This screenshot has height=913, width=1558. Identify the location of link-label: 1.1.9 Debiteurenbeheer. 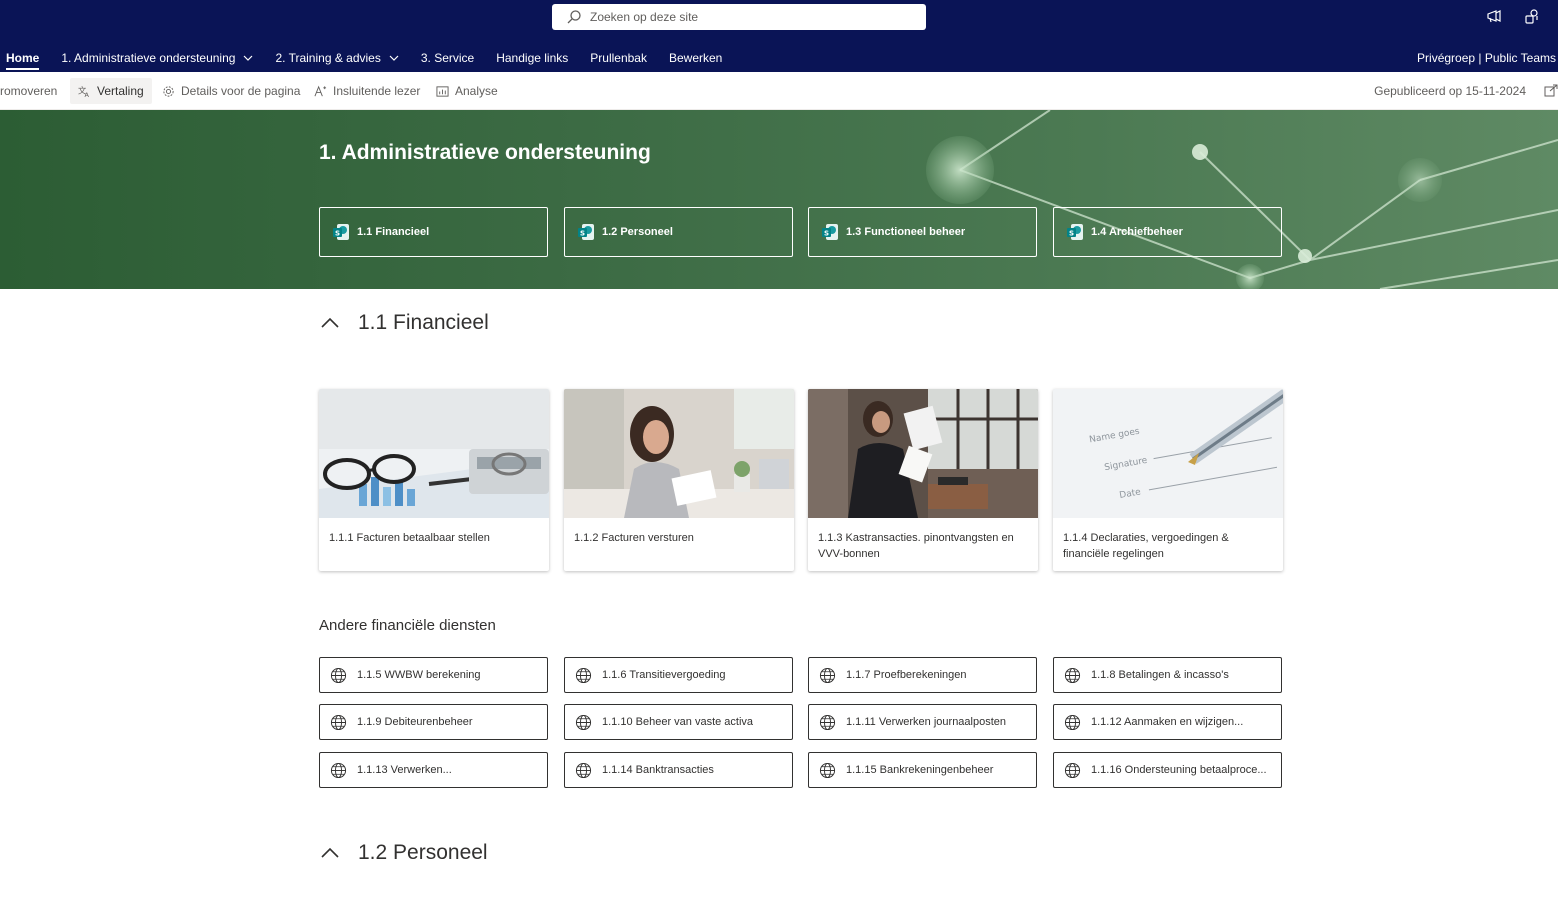
(415, 722).